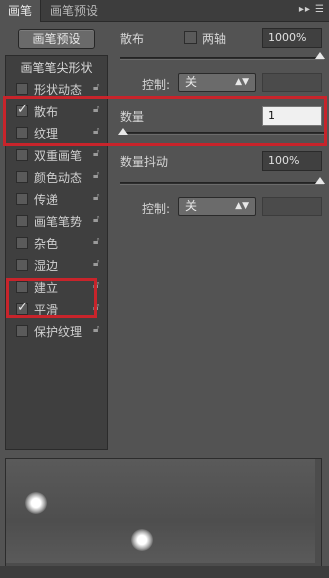 Image resolution: width=329 pixels, height=578 pixels. What do you see at coordinates (46, 266) in the screenshot?
I see `list-item-label: 湿边` at bounding box center [46, 266].